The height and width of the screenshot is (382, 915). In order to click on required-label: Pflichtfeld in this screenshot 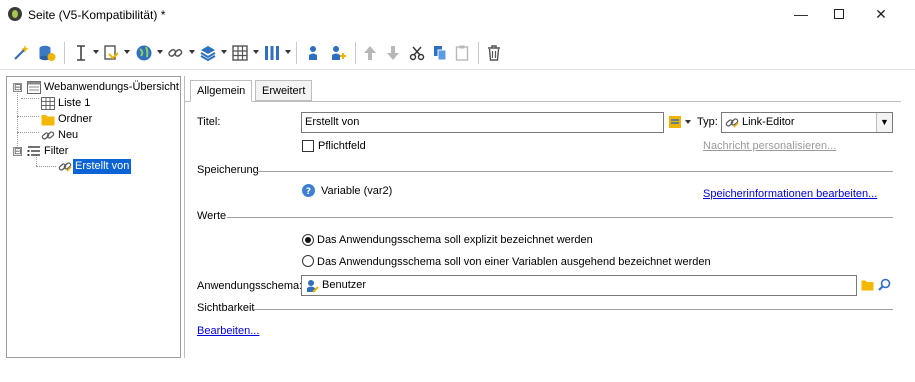, I will do `click(342, 146)`.